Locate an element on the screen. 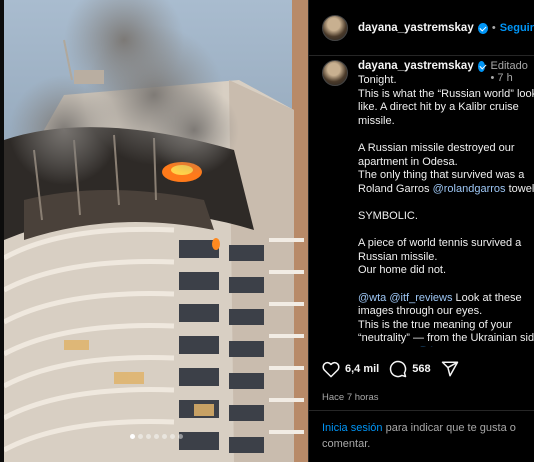 The width and height of the screenshot is (534, 462). caption-line: apartment in Odesa. is located at coordinates (443, 163).